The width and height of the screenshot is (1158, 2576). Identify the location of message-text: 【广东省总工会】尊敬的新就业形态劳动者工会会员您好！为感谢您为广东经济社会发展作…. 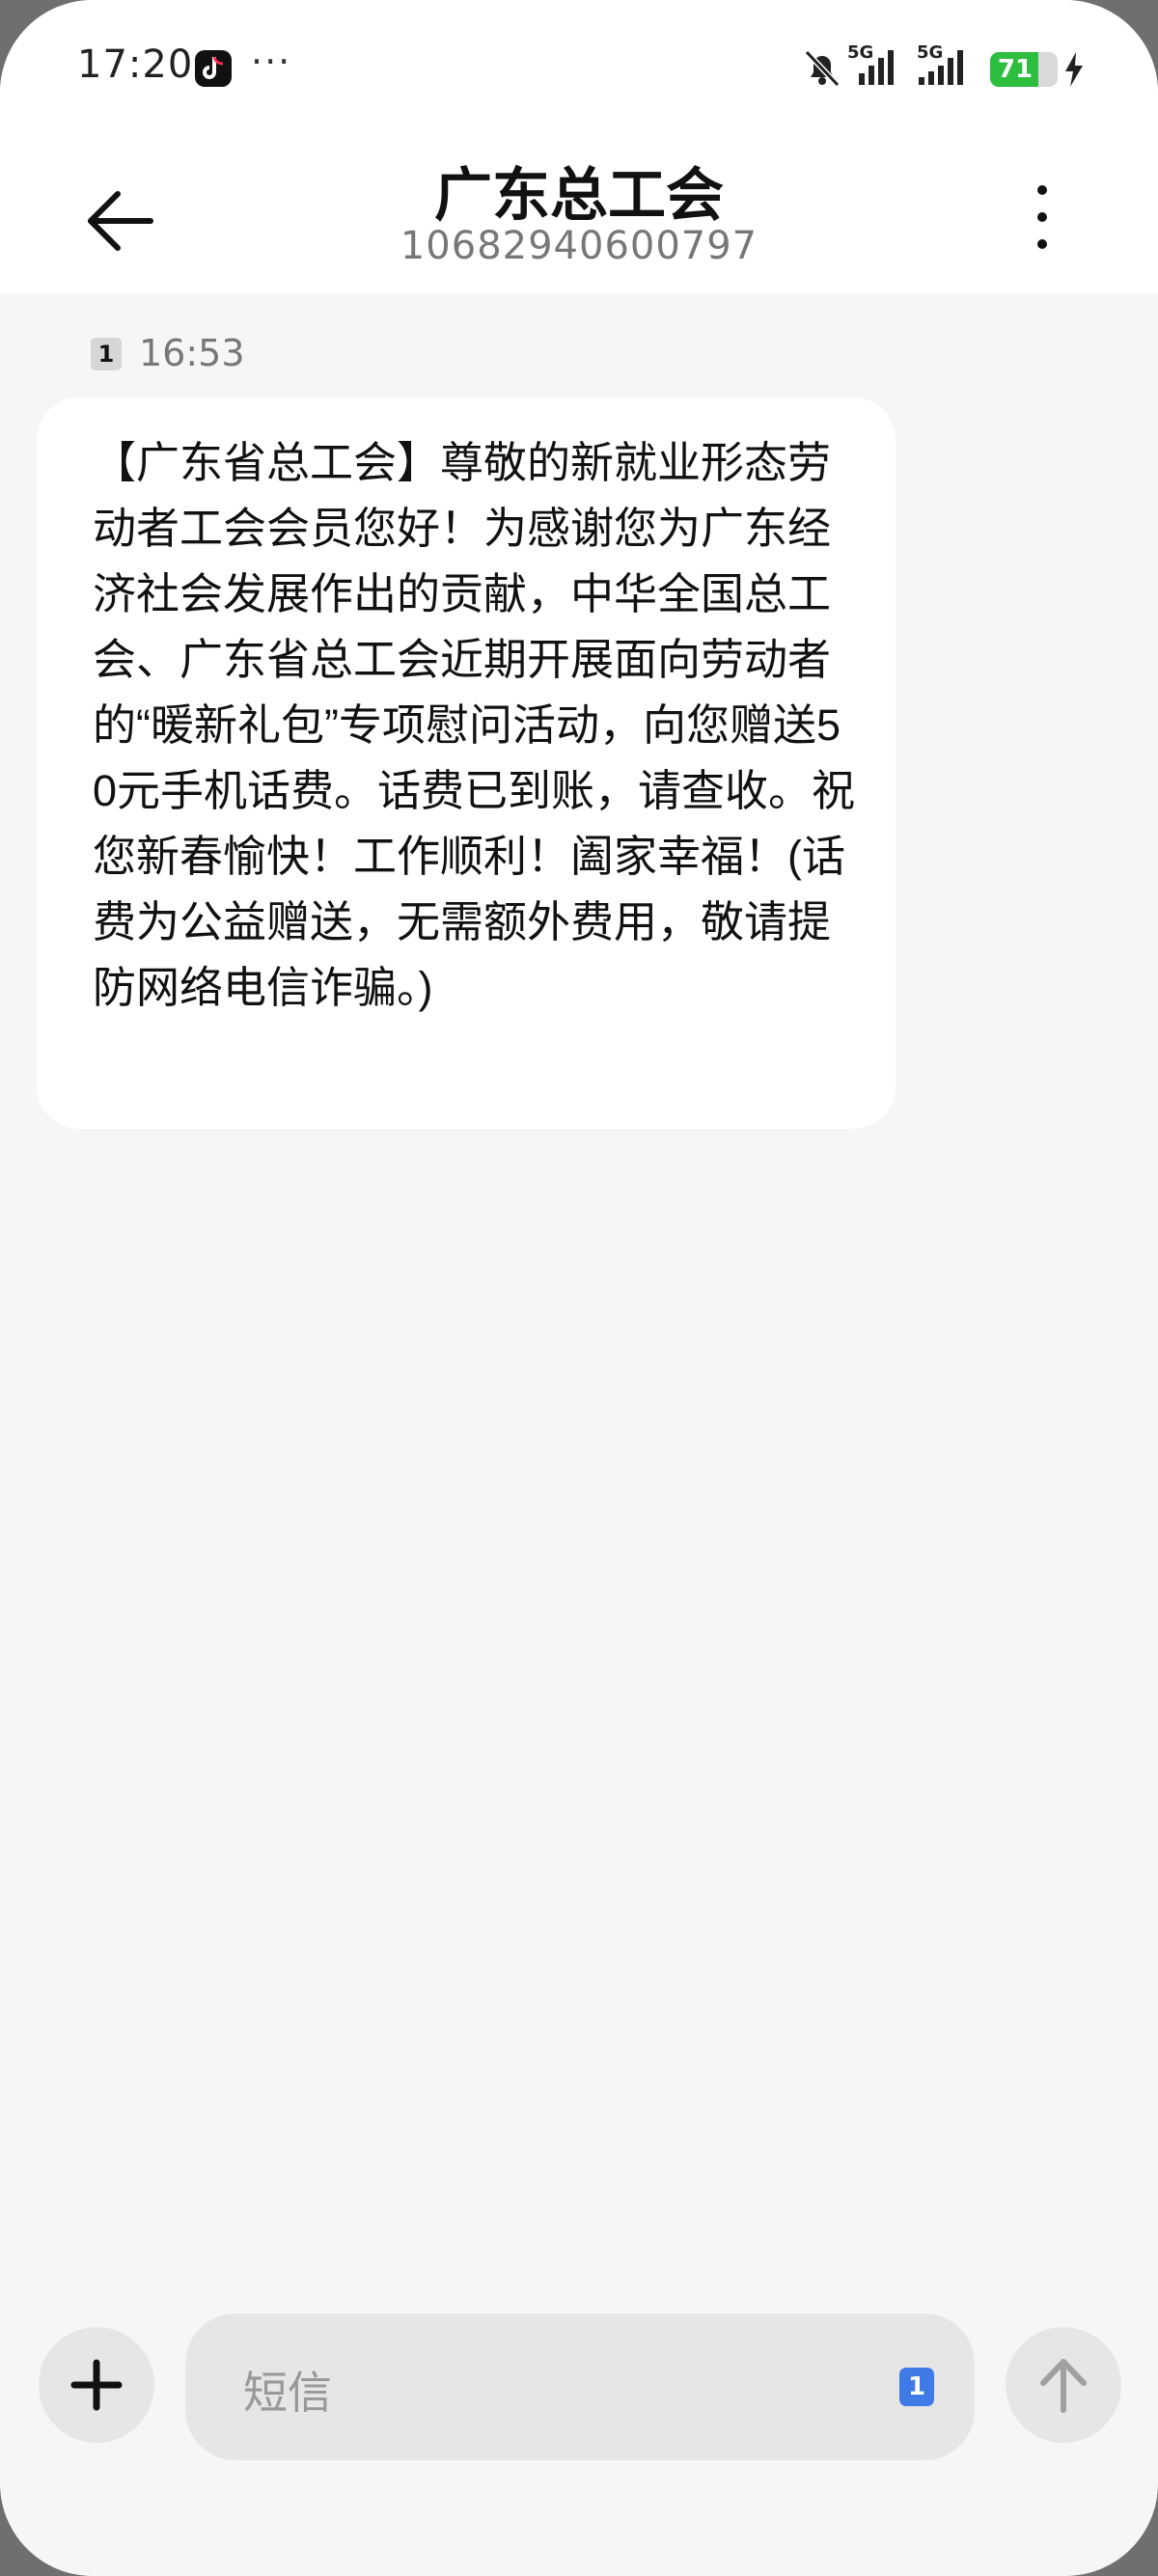
(474, 725).